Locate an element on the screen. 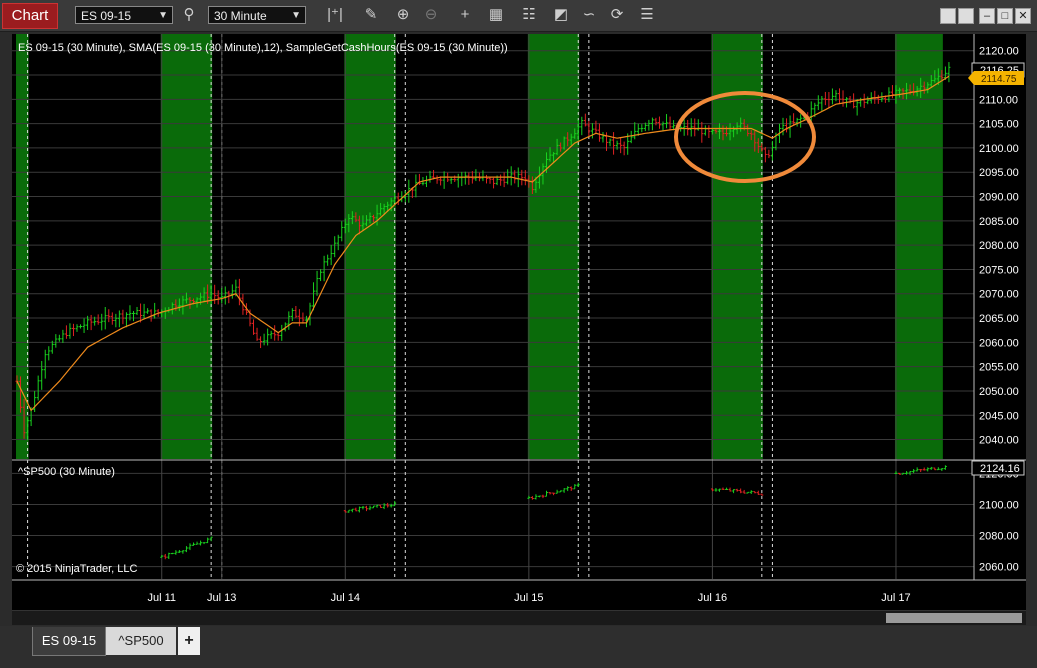  y-tick-label: 2050.00 is located at coordinates (999, 392).